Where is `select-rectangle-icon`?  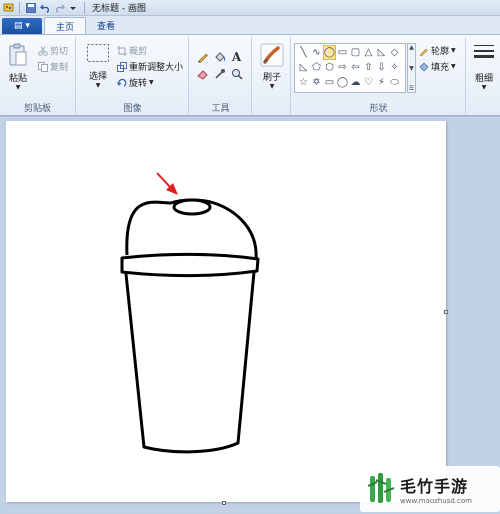
select-rectangle-icon is located at coordinates (98, 53).